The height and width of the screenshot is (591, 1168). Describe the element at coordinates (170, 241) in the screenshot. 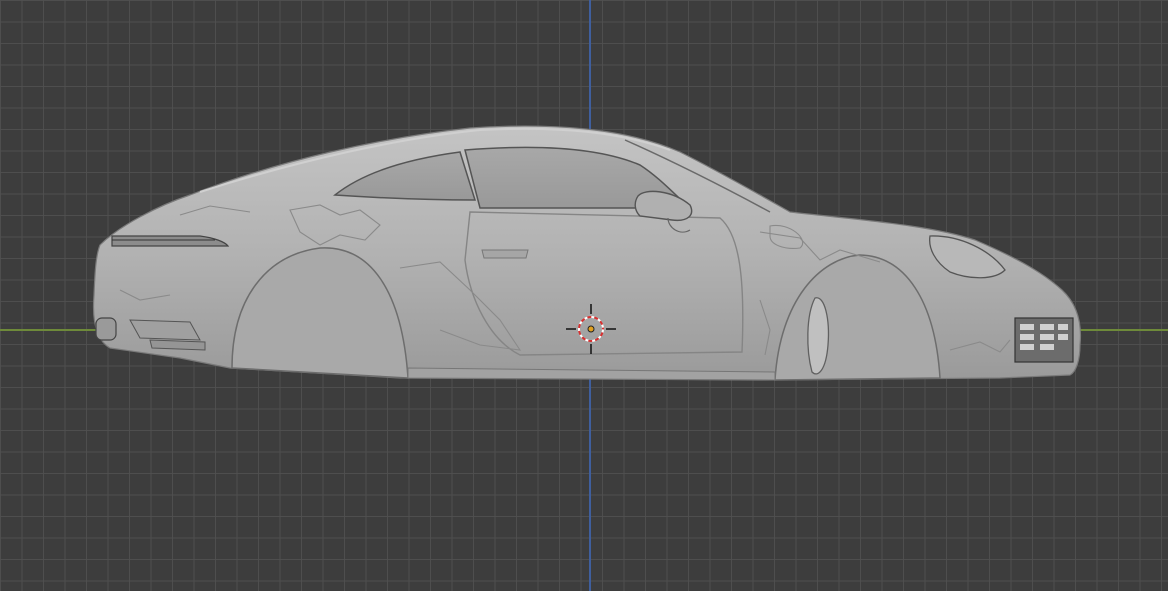

I see `rear-light-bar` at that location.